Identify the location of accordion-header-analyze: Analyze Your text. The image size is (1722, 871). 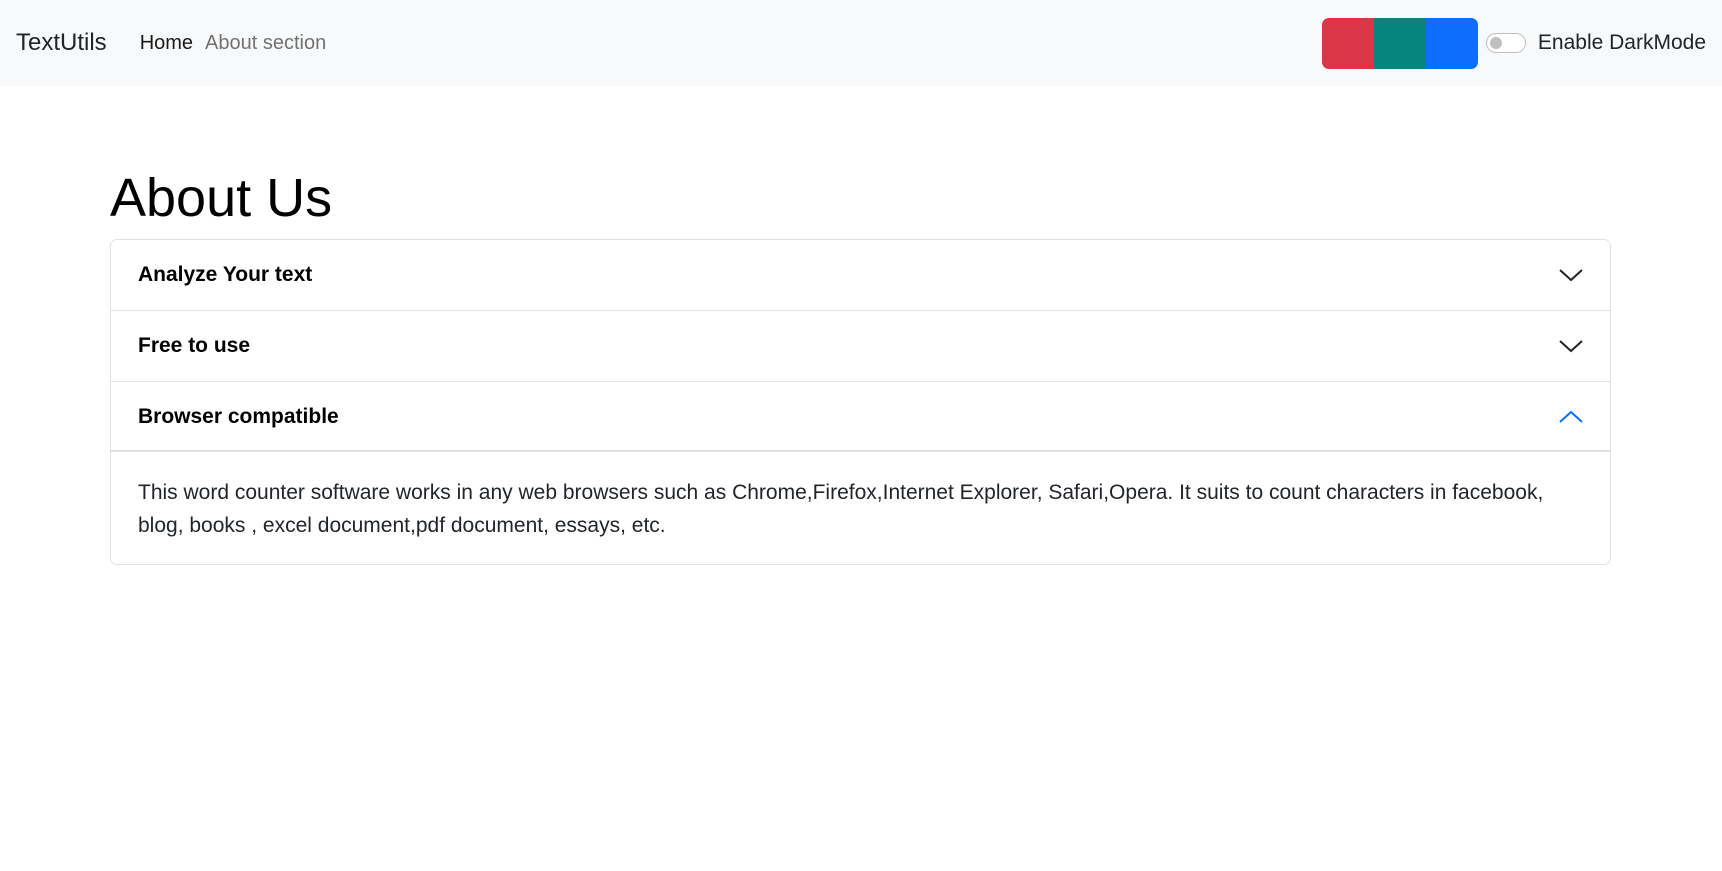
(860, 275).